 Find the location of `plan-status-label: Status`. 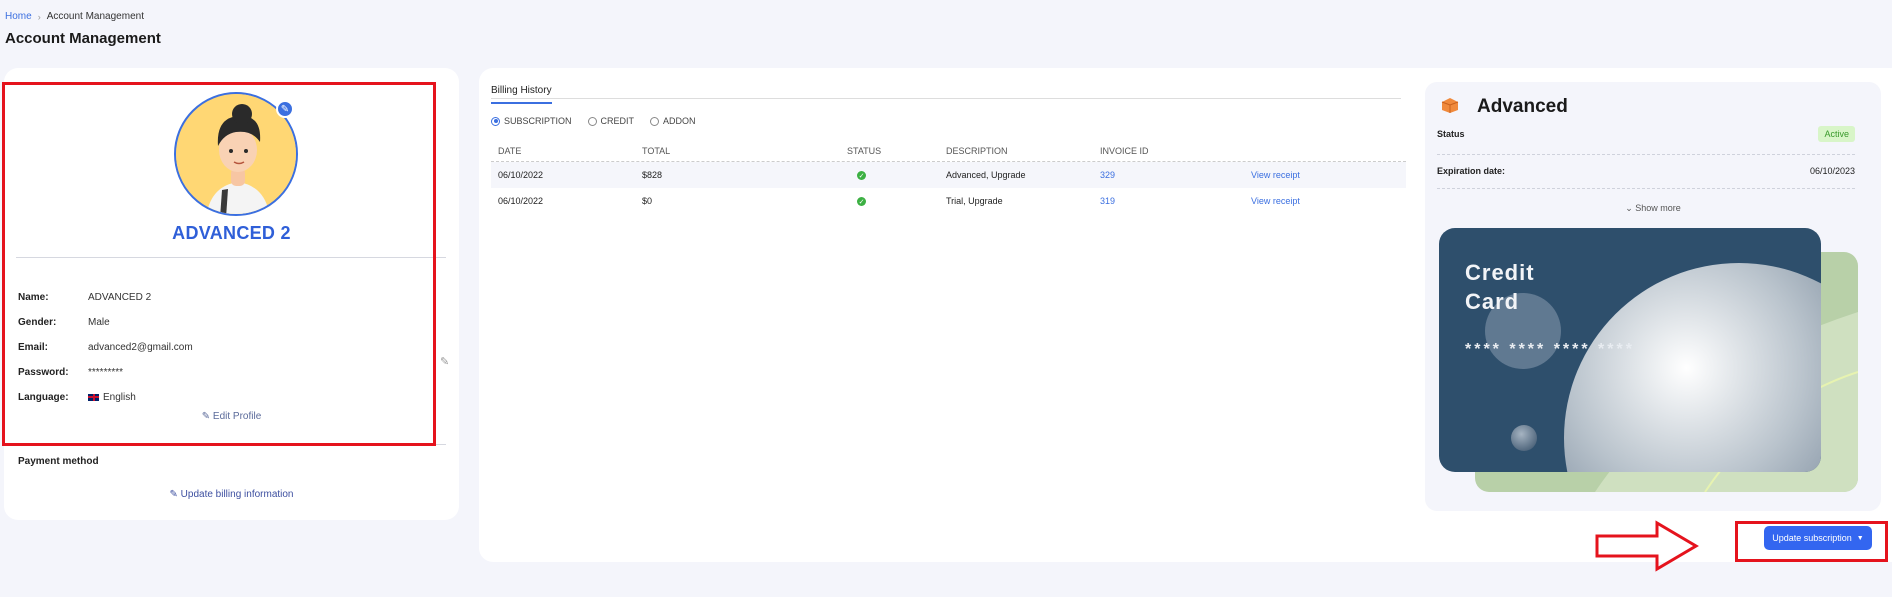

plan-status-label: Status is located at coordinates (1451, 134).